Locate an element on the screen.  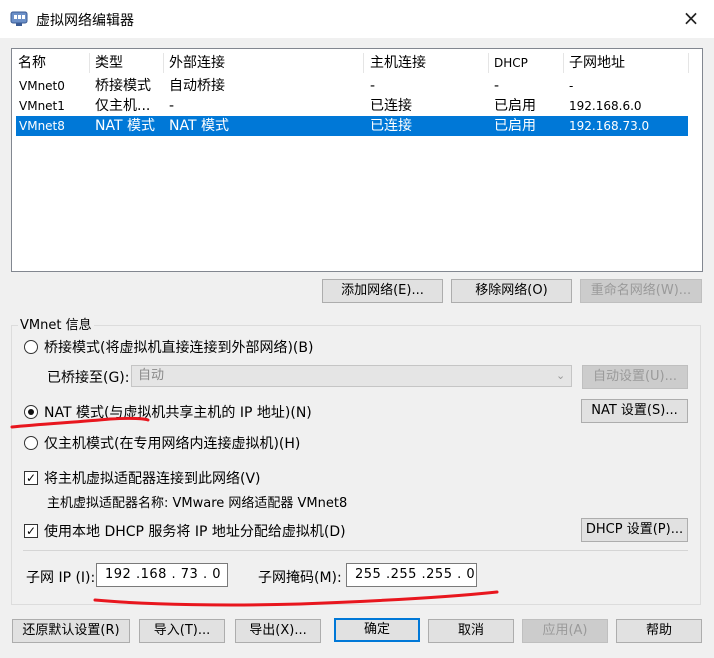
apply-button: 应用(A) is located at coordinates (565, 631).